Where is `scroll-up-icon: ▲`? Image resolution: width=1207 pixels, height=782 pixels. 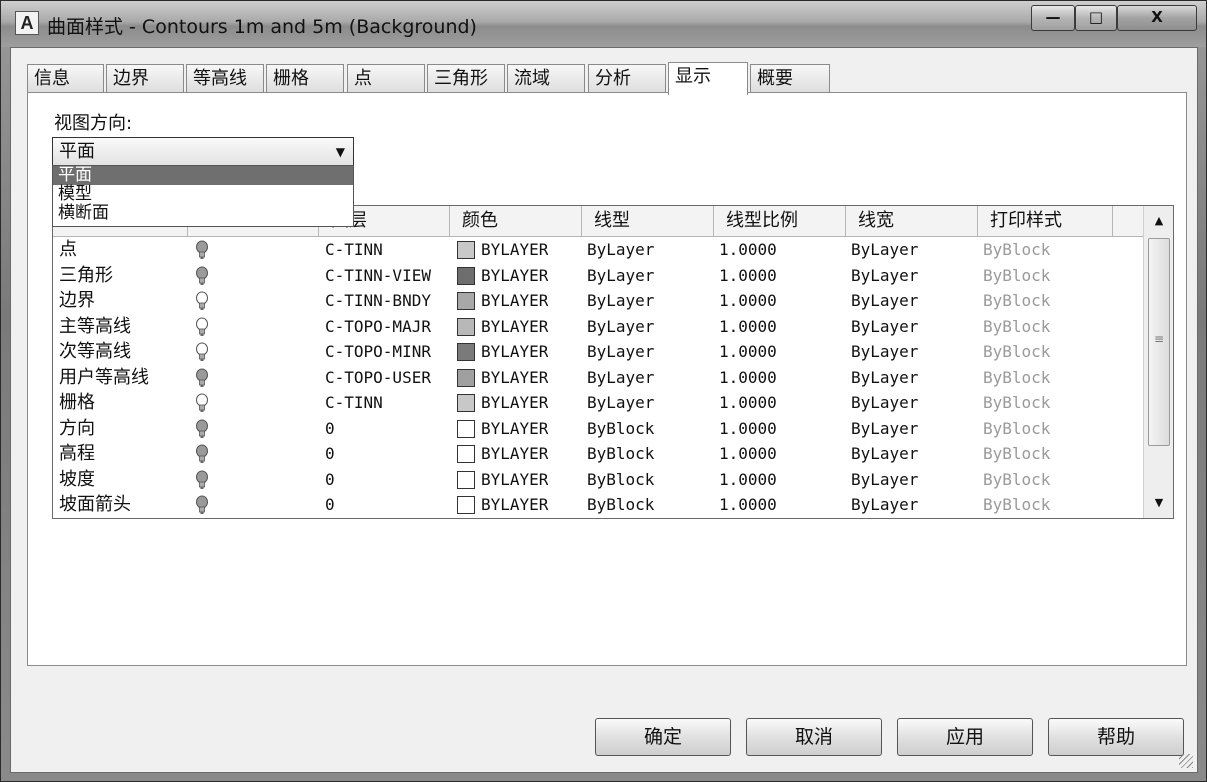
scroll-up-icon: ▲ is located at coordinates (1158, 221).